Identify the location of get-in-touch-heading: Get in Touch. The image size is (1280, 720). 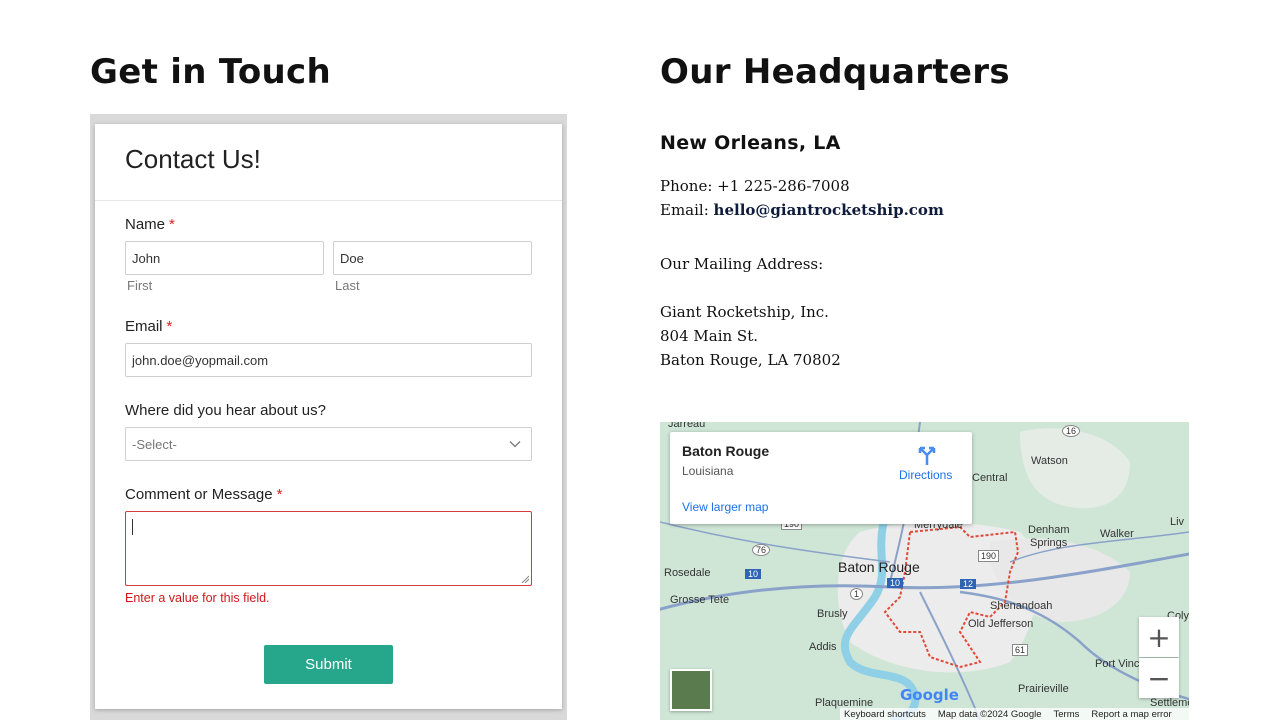
(210, 72).